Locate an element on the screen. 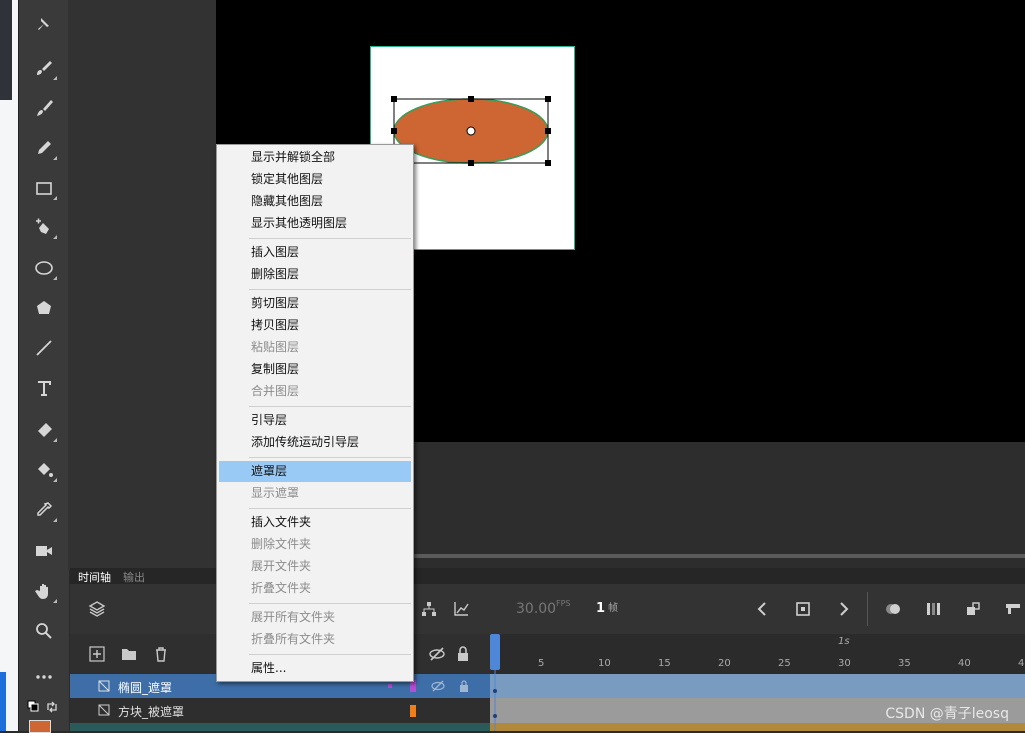 This screenshot has height=733, width=1025. menu-item-show-unlock-all: 显示并解锁全部 is located at coordinates (315, 157).